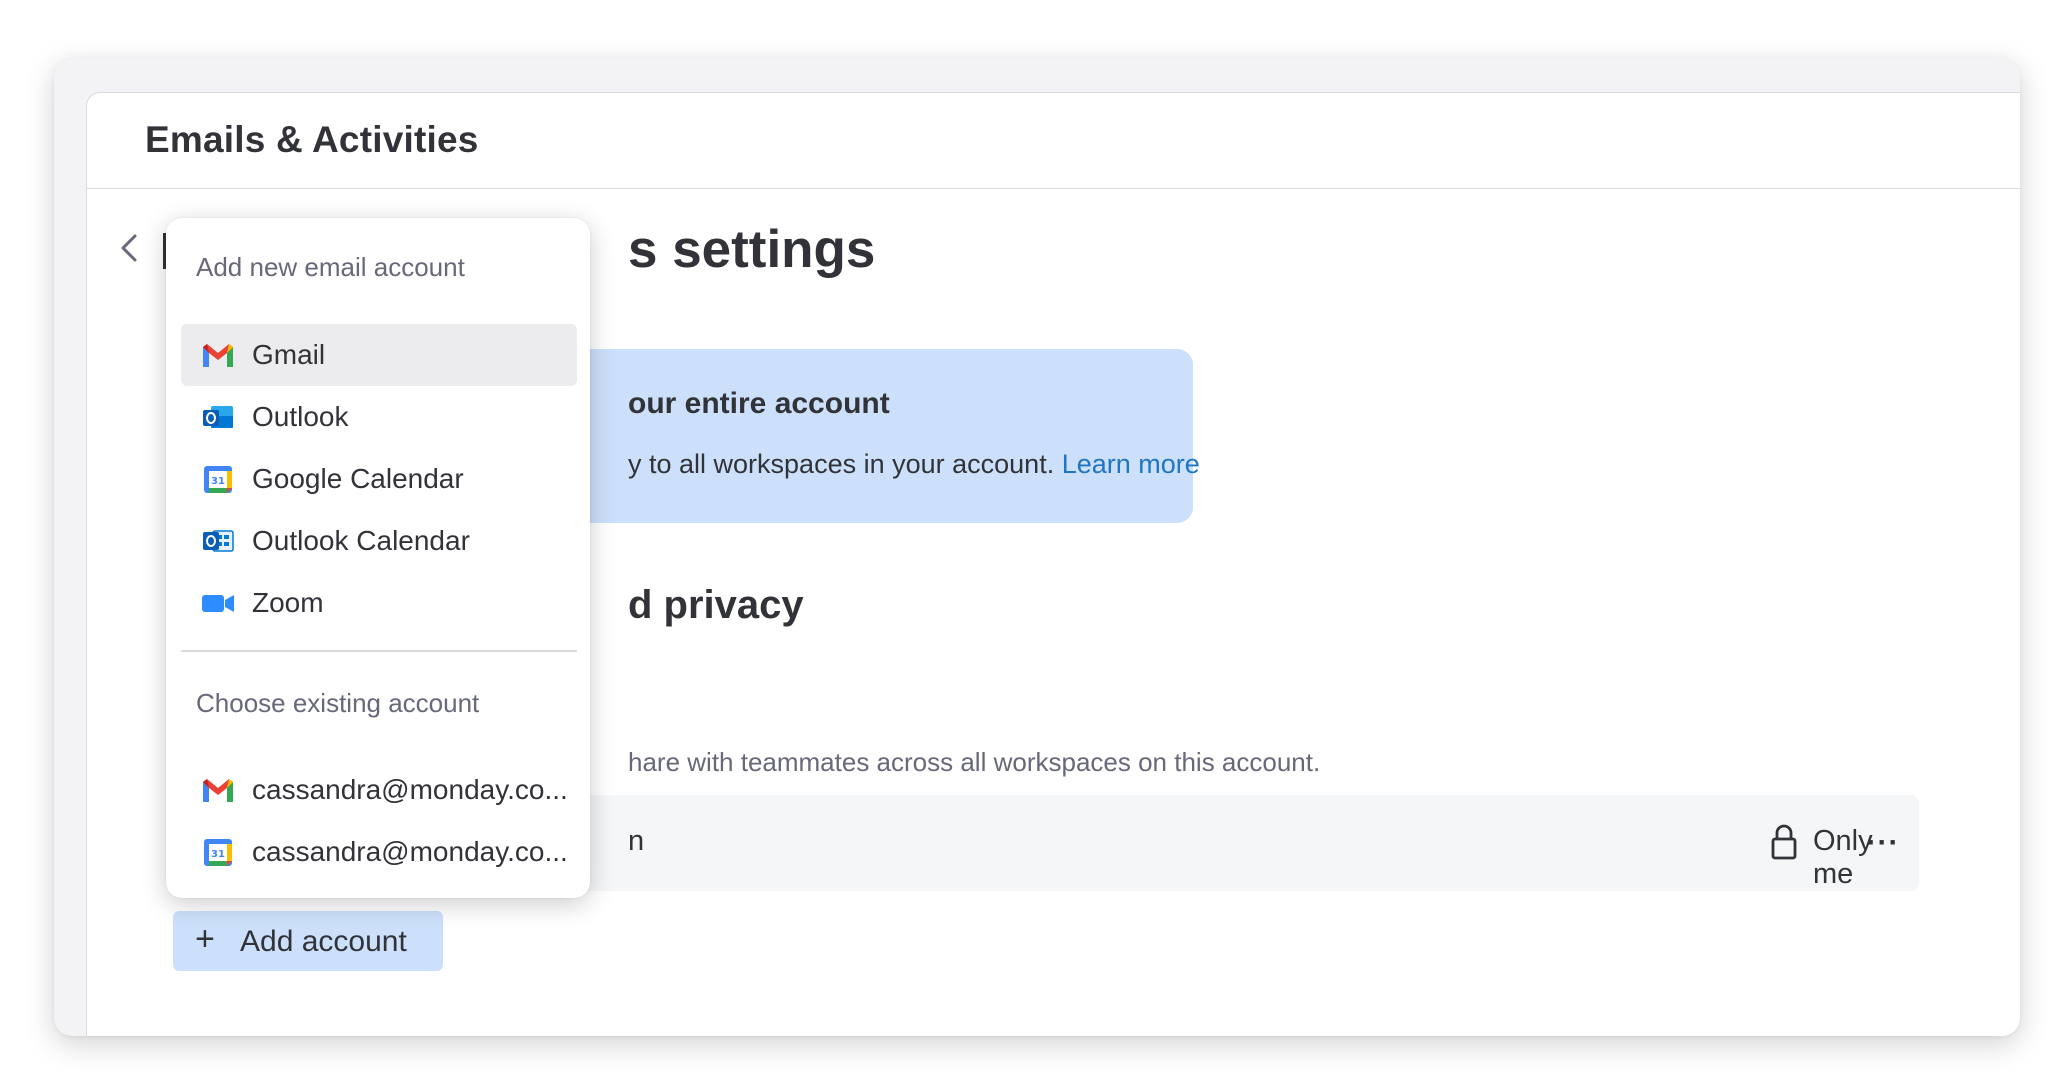 This screenshot has width=2054, height=1089. I want to click on menu-item-outlook-calendar: Outlook Calendar, so click(379, 541).